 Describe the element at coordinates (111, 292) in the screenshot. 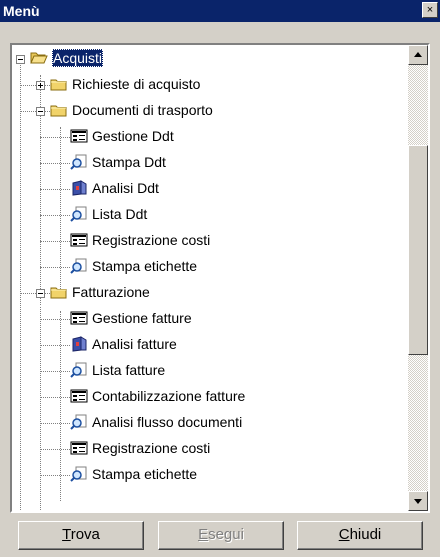

I see `tree-node-label: Fatturazione` at that location.